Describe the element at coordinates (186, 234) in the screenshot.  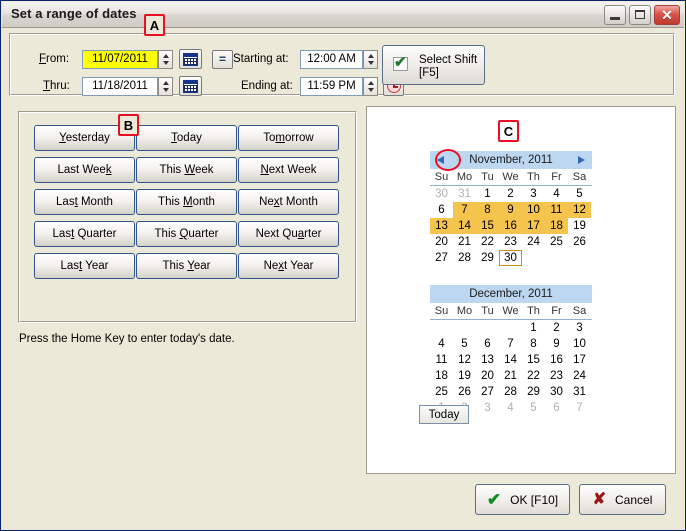
I see `quick-range-this-quarter-button: This Quarter` at that location.